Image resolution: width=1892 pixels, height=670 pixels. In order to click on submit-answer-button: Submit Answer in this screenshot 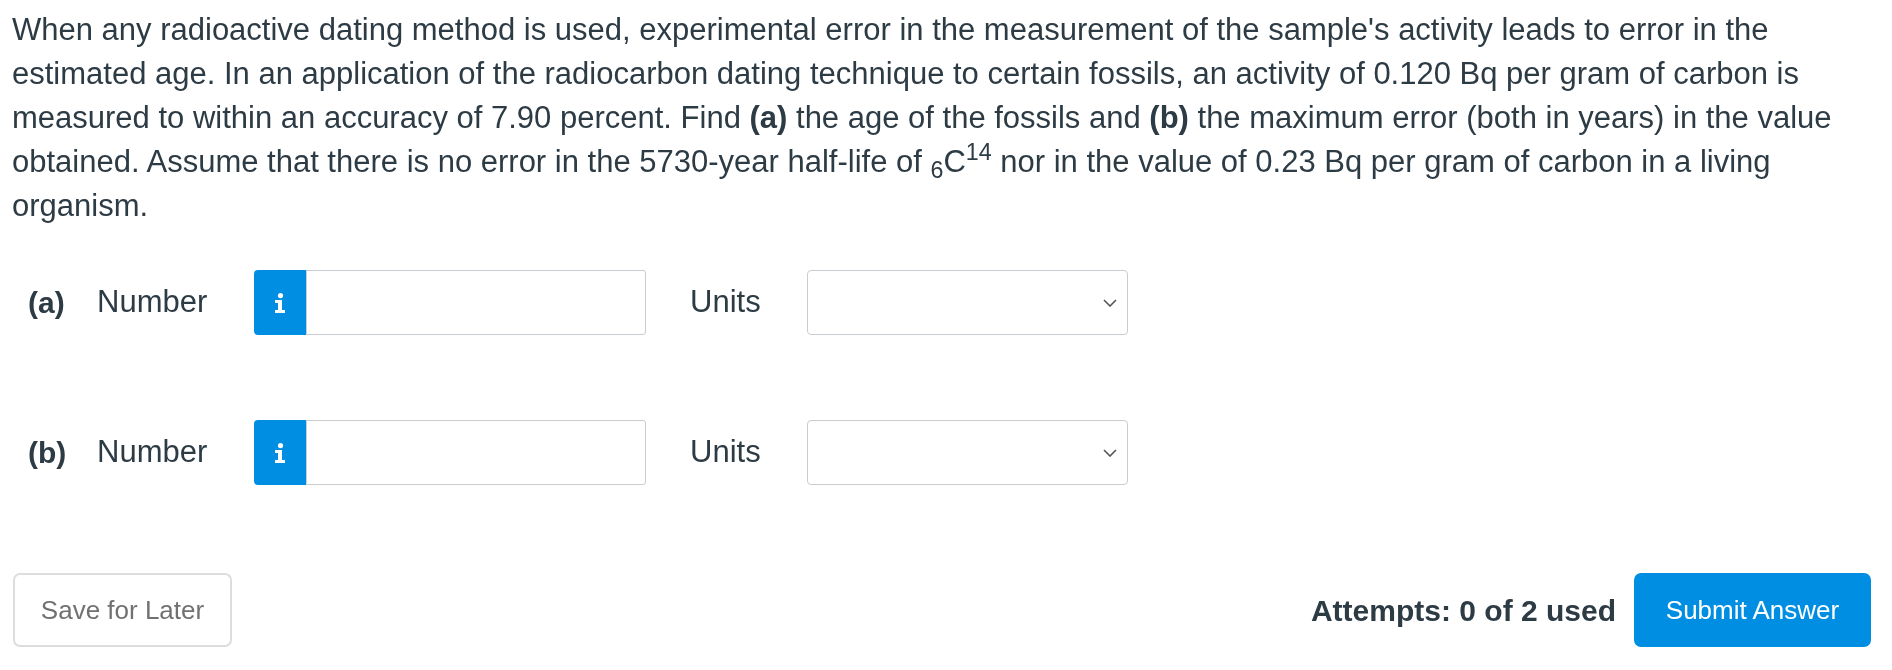, I will do `click(1752, 610)`.